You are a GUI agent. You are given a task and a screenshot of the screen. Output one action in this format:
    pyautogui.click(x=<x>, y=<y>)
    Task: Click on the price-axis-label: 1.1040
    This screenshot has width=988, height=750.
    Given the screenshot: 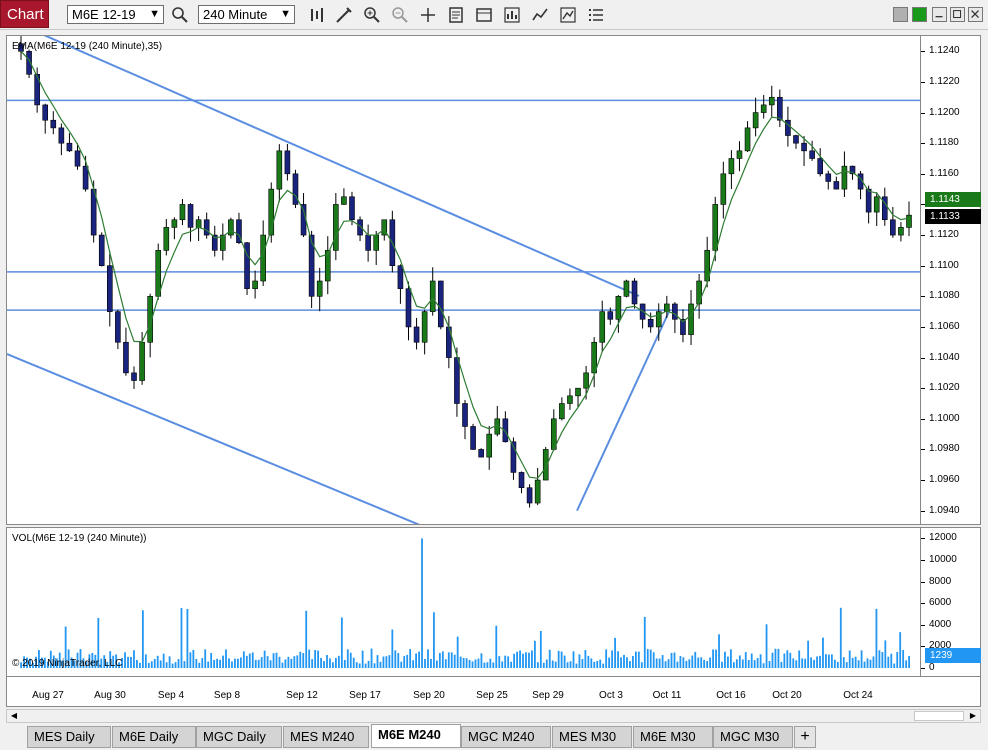 What is the action you would take?
    pyautogui.click(x=944, y=357)
    